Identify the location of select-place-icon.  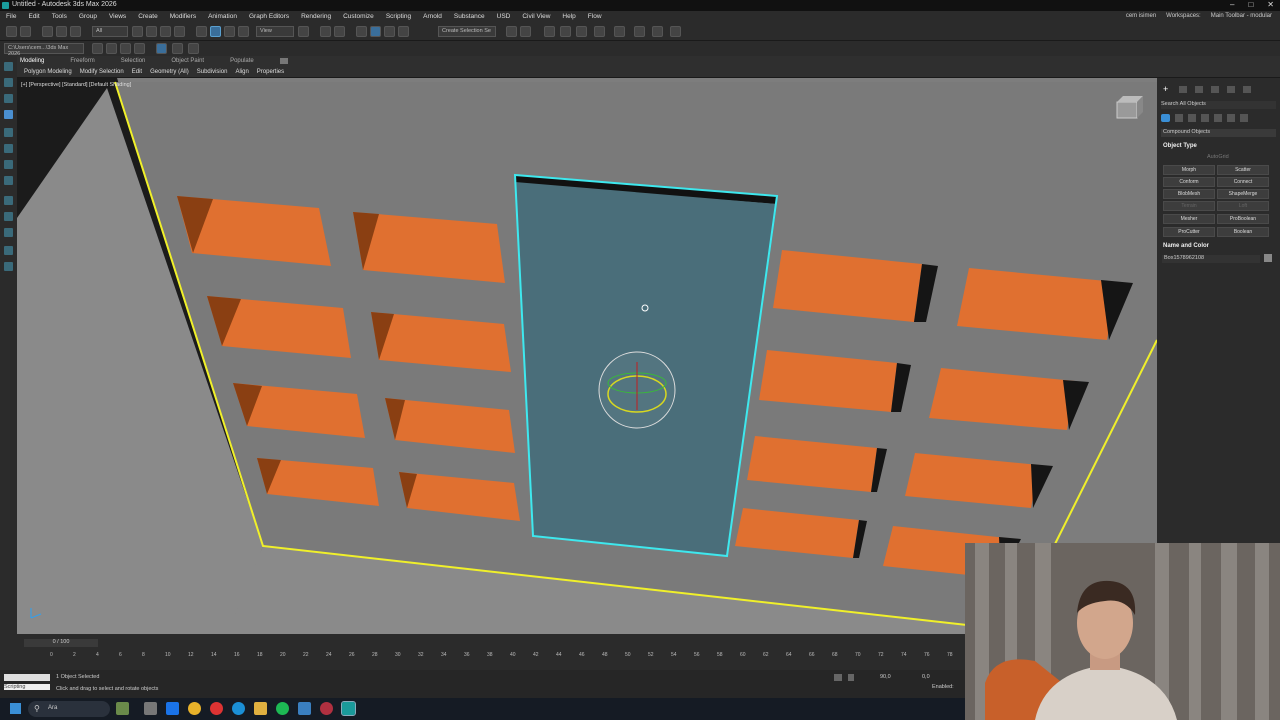
(243, 31).